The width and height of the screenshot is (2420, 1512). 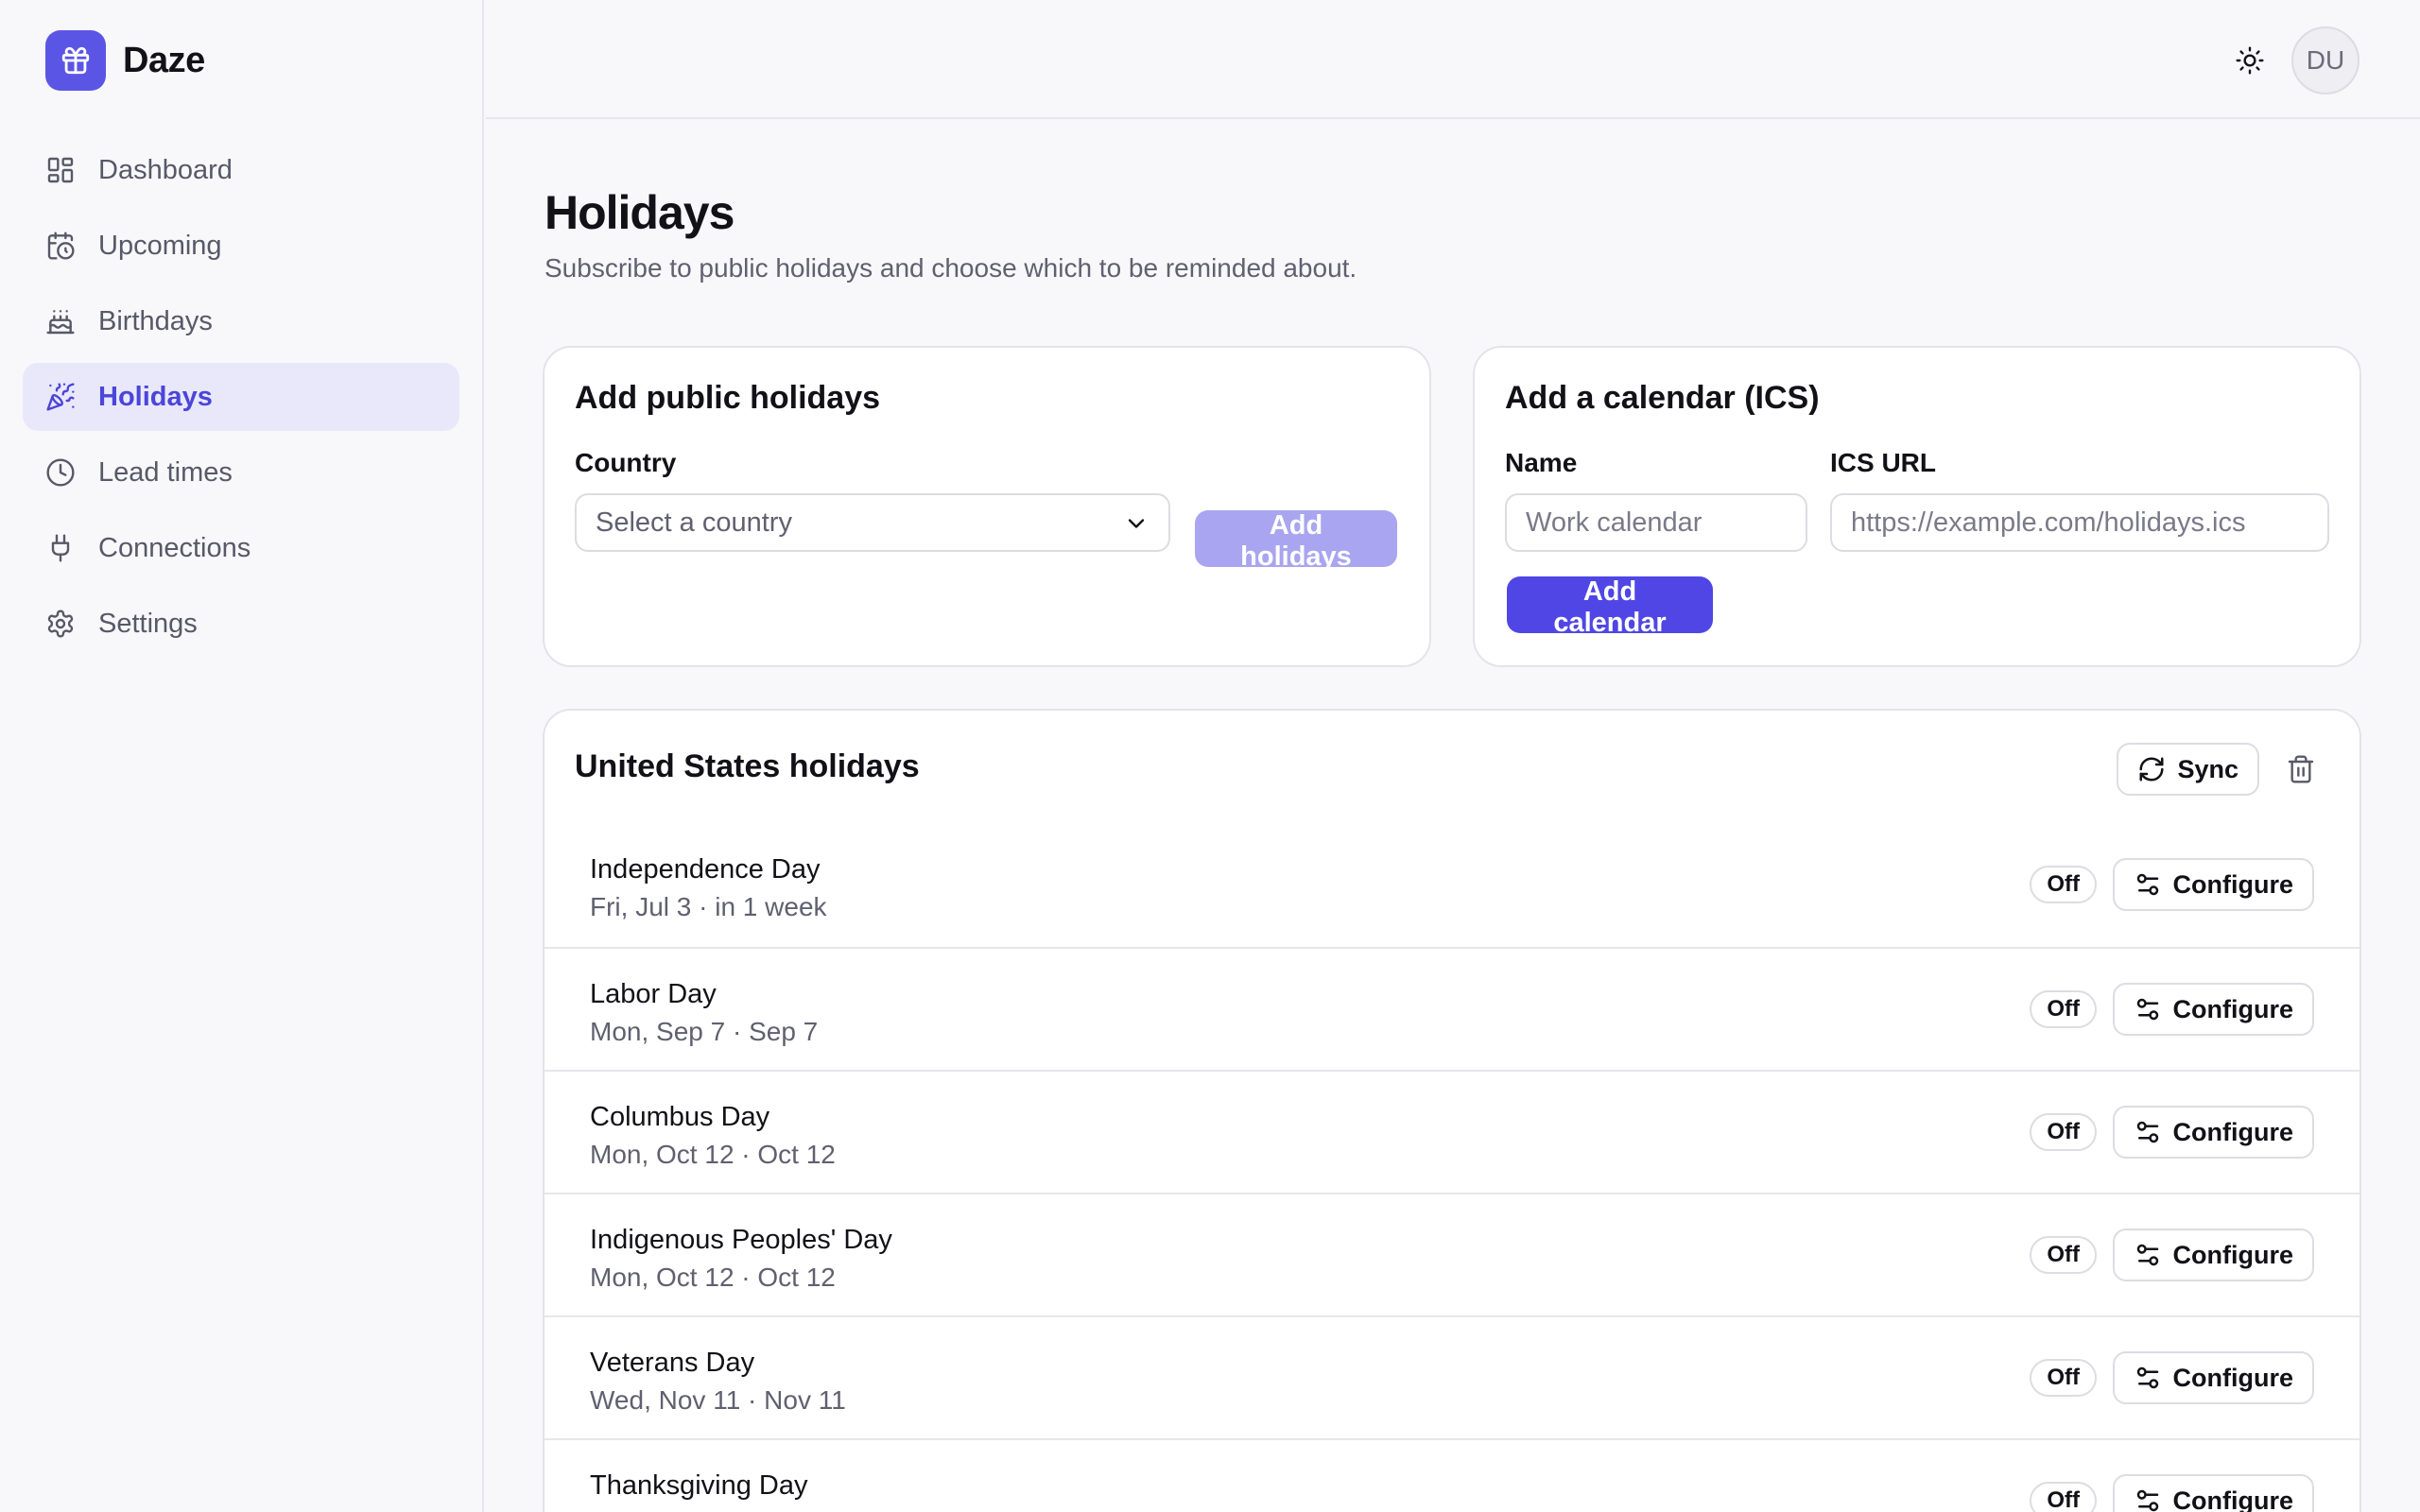 What do you see at coordinates (705, 869) in the screenshot?
I see `holiday-name: Independence Day` at bounding box center [705, 869].